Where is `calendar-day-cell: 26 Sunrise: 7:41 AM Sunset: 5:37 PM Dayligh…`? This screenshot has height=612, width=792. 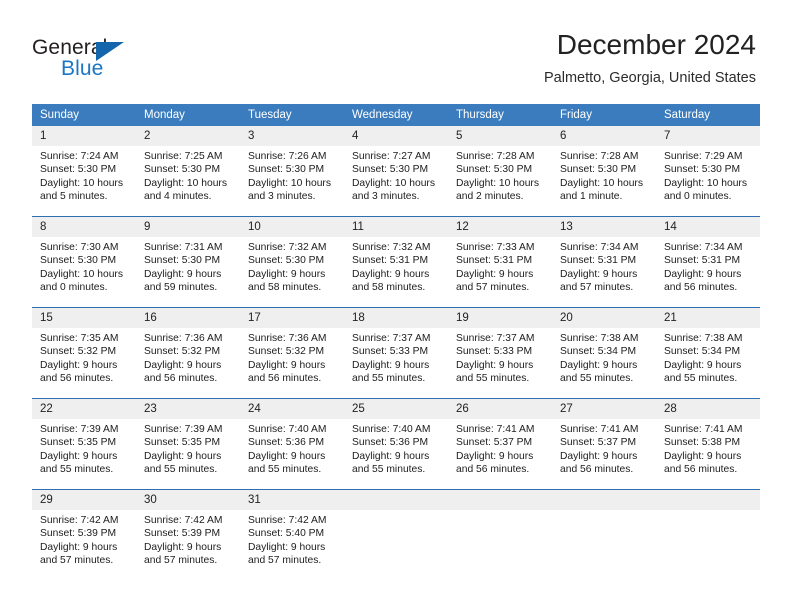
calendar-day-cell: 26 Sunrise: 7:41 AM Sunset: 5:37 PM Dayligh… is located at coordinates (500, 444).